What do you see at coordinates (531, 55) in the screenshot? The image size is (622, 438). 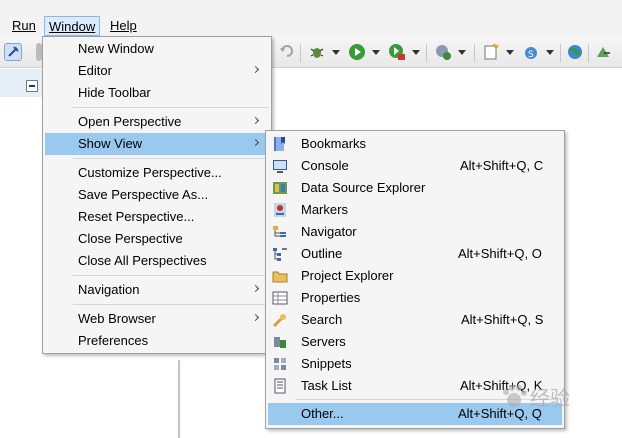 I see `svg-text: S` at bounding box center [531, 55].